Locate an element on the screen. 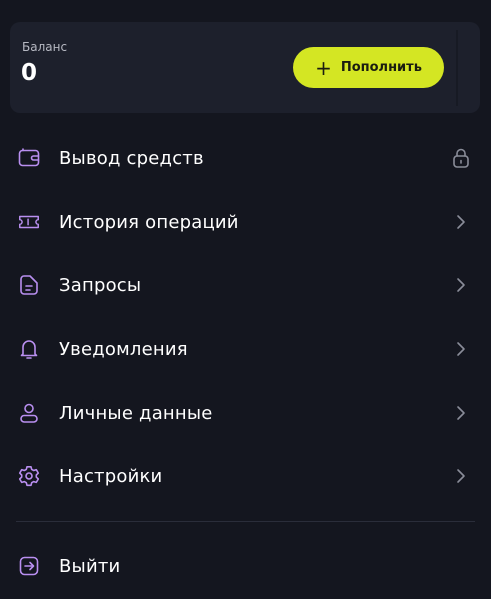  balance-label: Баланс is located at coordinates (45, 47).